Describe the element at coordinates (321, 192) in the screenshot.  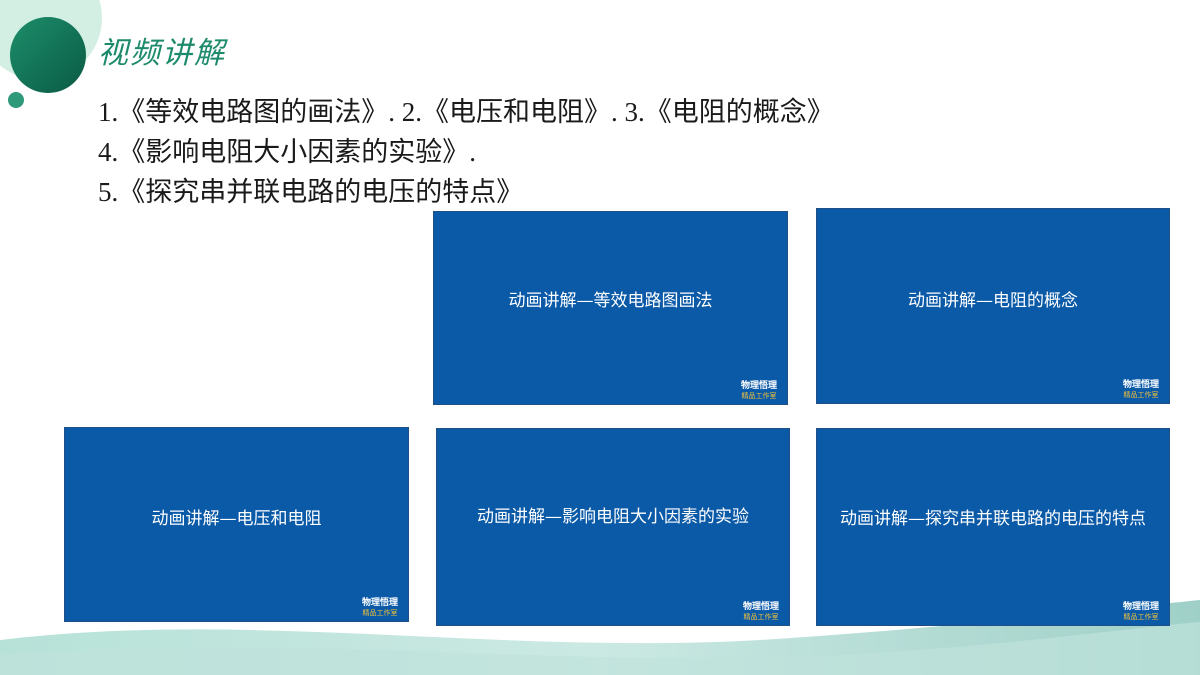
I see `list-item-text: 《探究串并联电路的电压的特点》` at that location.